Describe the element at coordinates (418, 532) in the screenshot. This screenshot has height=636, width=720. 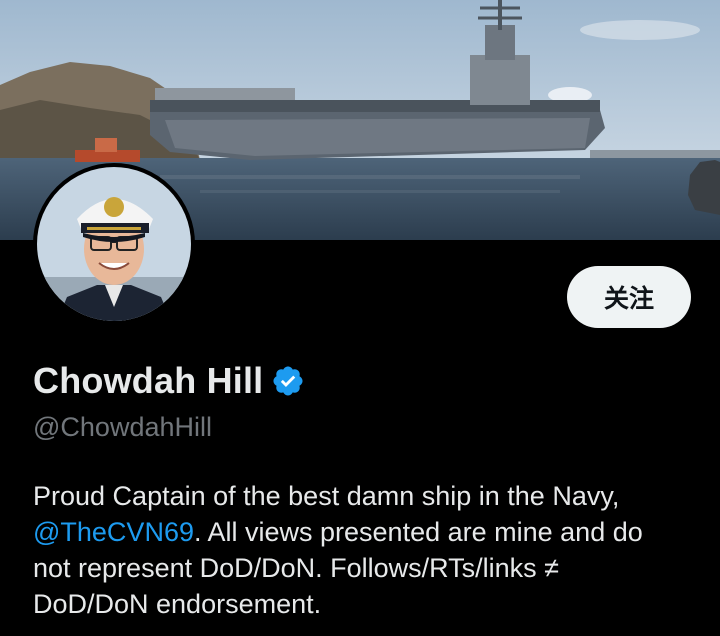
I see `bio-text: . All views presented are mine and do` at that location.